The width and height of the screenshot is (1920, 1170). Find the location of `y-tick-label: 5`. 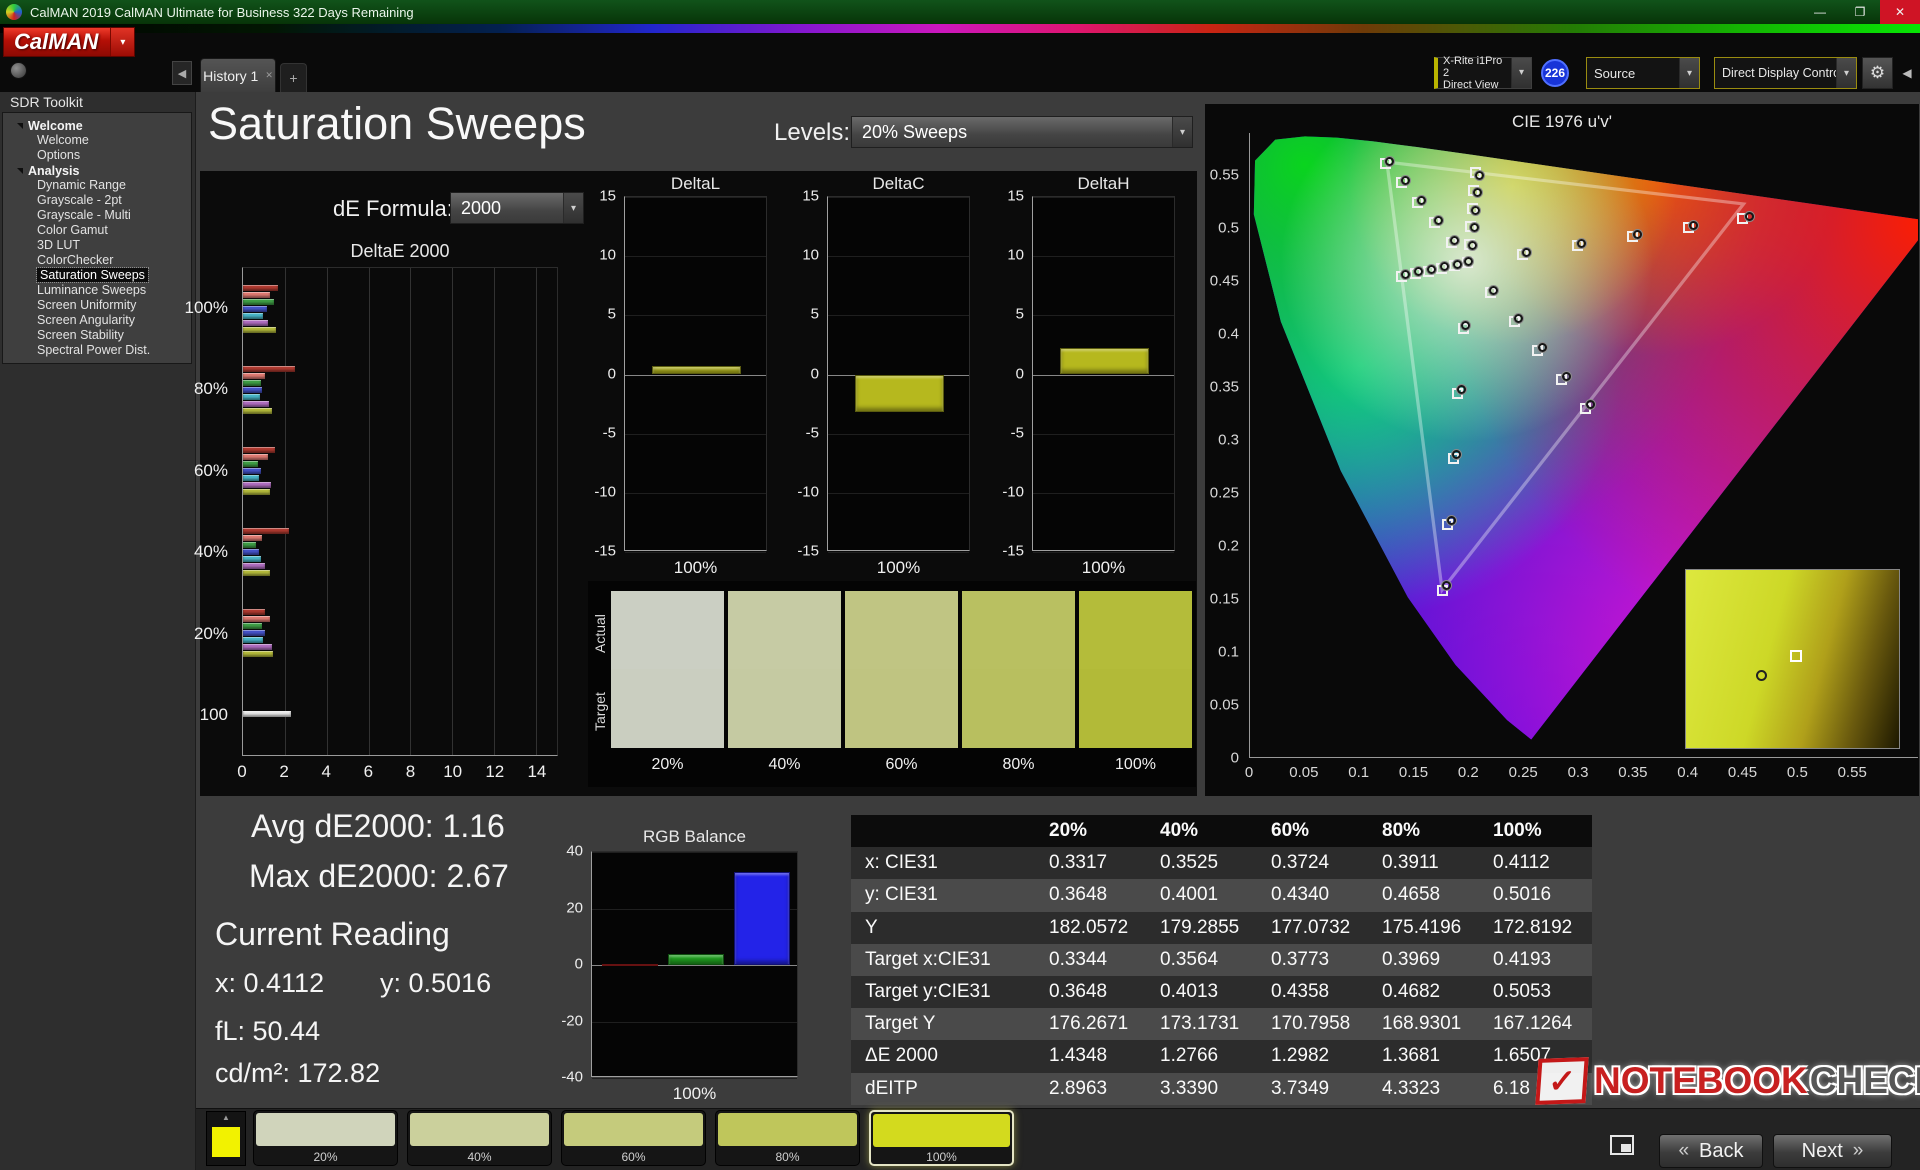

y-tick-label: 5 is located at coordinates (814, 314).